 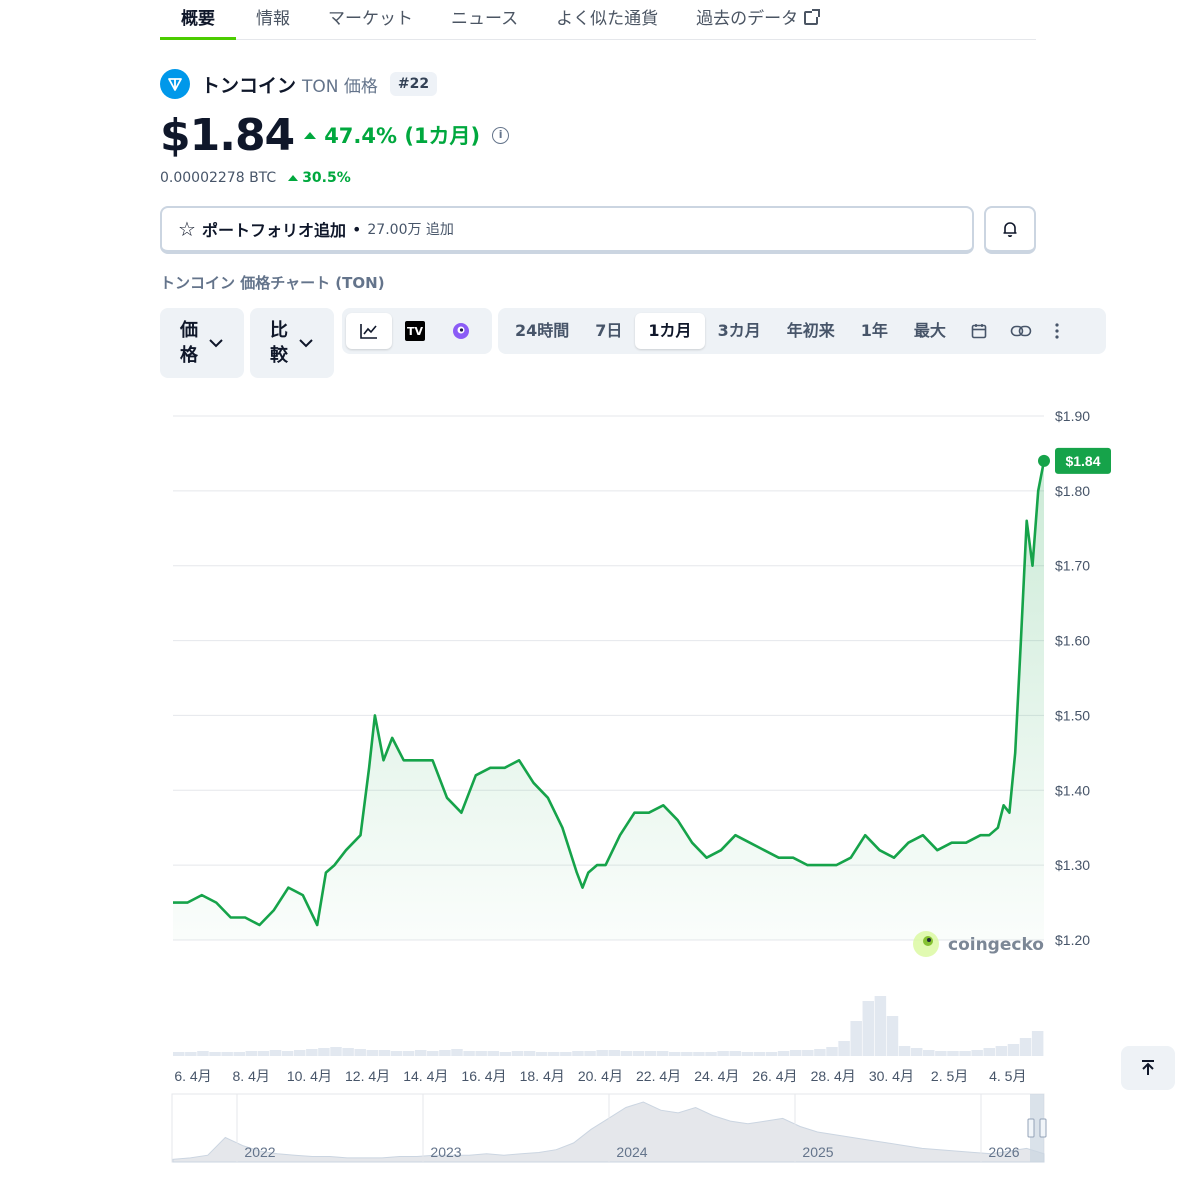 I want to click on line-chart-icon, so click(x=368, y=331).